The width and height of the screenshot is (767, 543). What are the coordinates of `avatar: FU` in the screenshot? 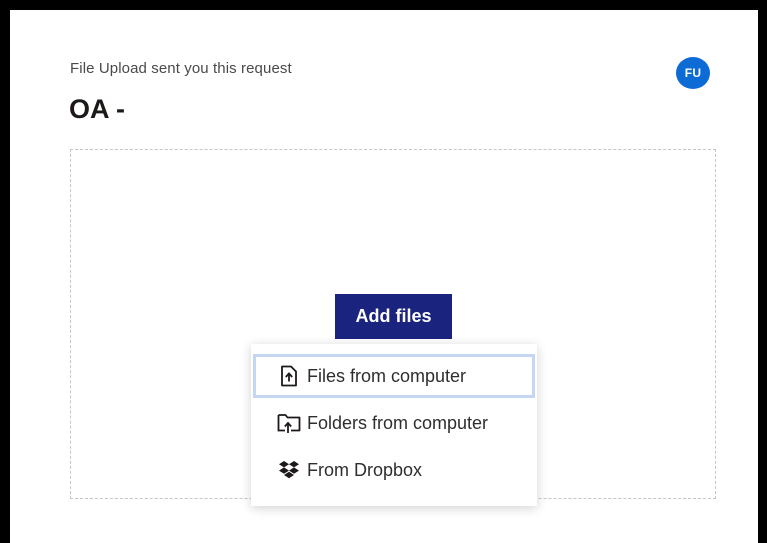 It's located at (693, 73).